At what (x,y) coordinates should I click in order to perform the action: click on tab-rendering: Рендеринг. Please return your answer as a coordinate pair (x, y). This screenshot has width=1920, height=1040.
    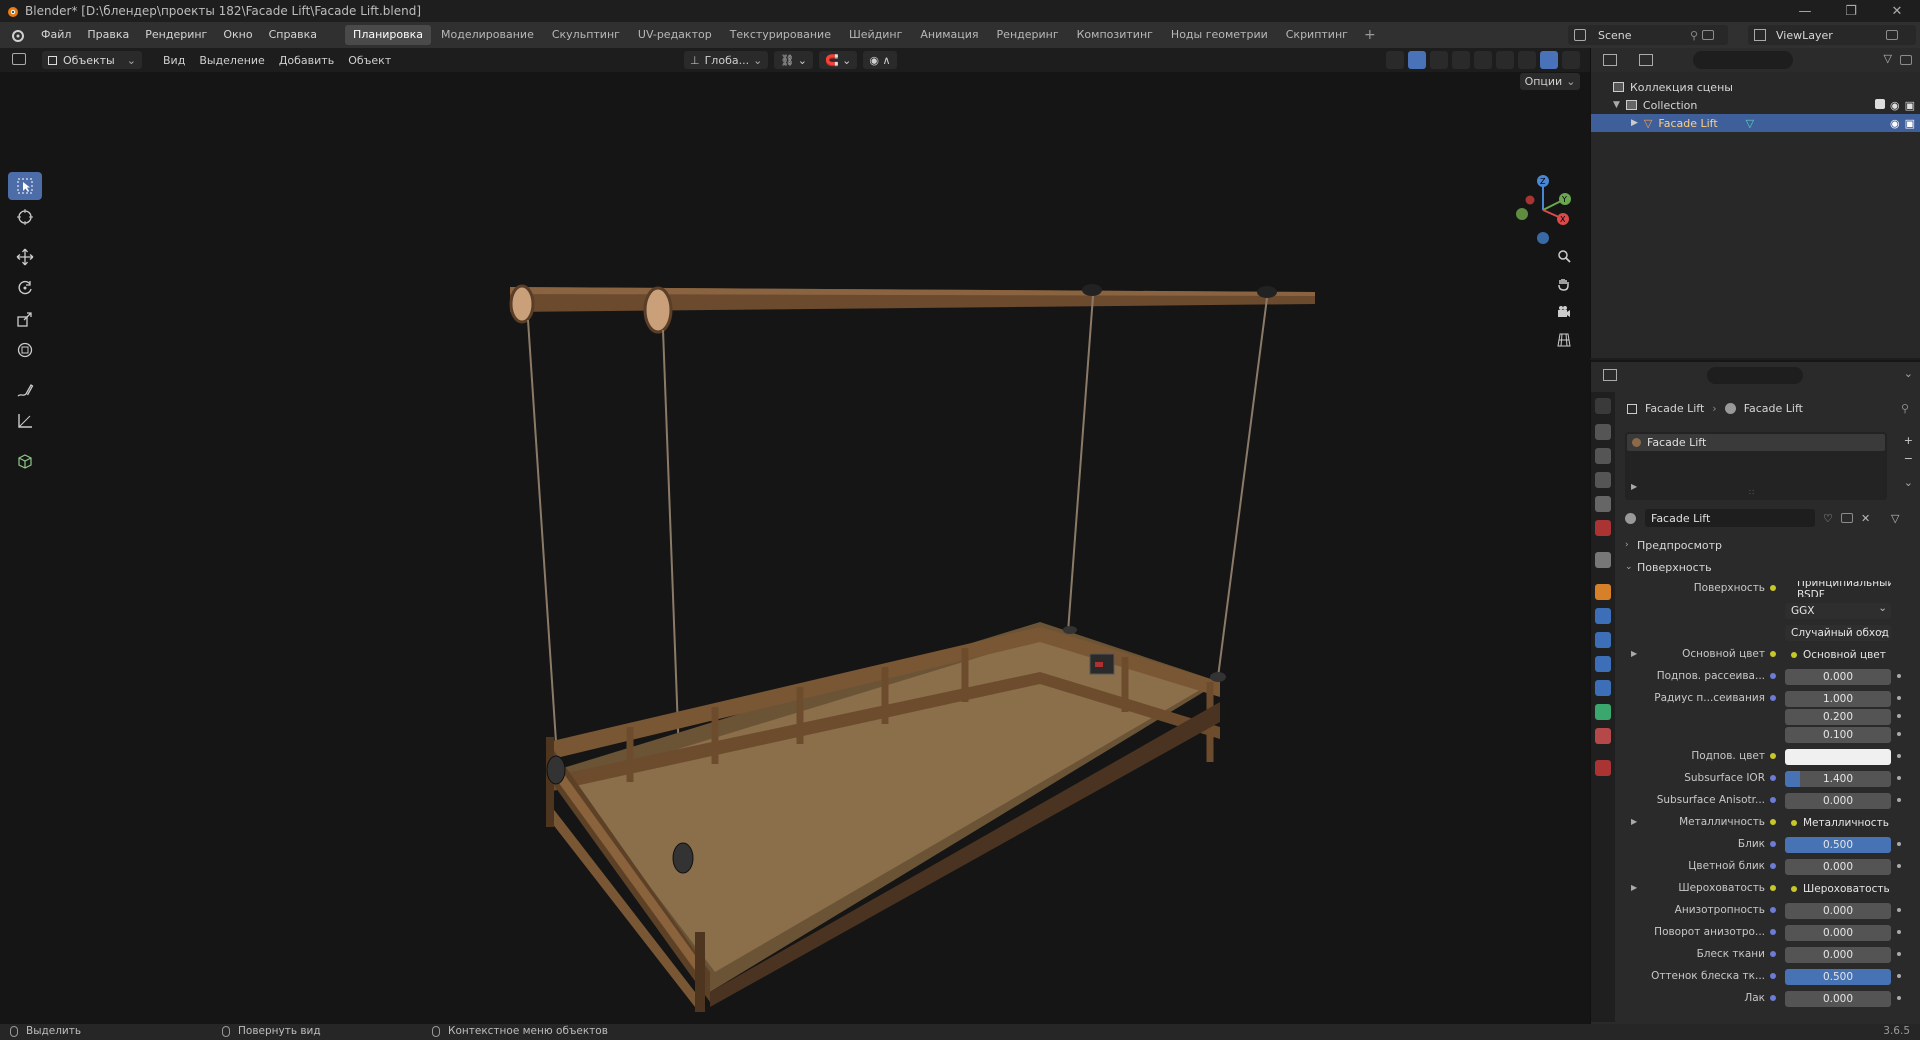
    Looking at the image, I should click on (1028, 35).